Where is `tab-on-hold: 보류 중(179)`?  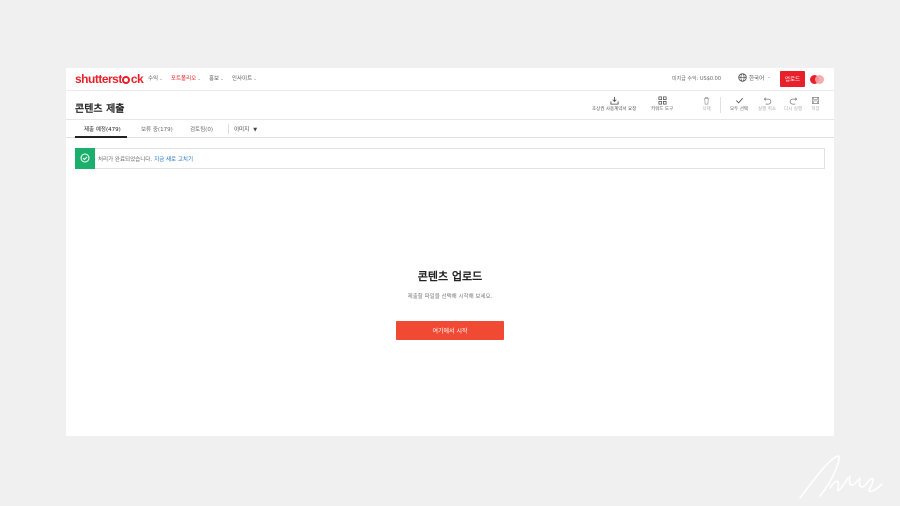 tab-on-hold: 보류 중(179) is located at coordinates (157, 129).